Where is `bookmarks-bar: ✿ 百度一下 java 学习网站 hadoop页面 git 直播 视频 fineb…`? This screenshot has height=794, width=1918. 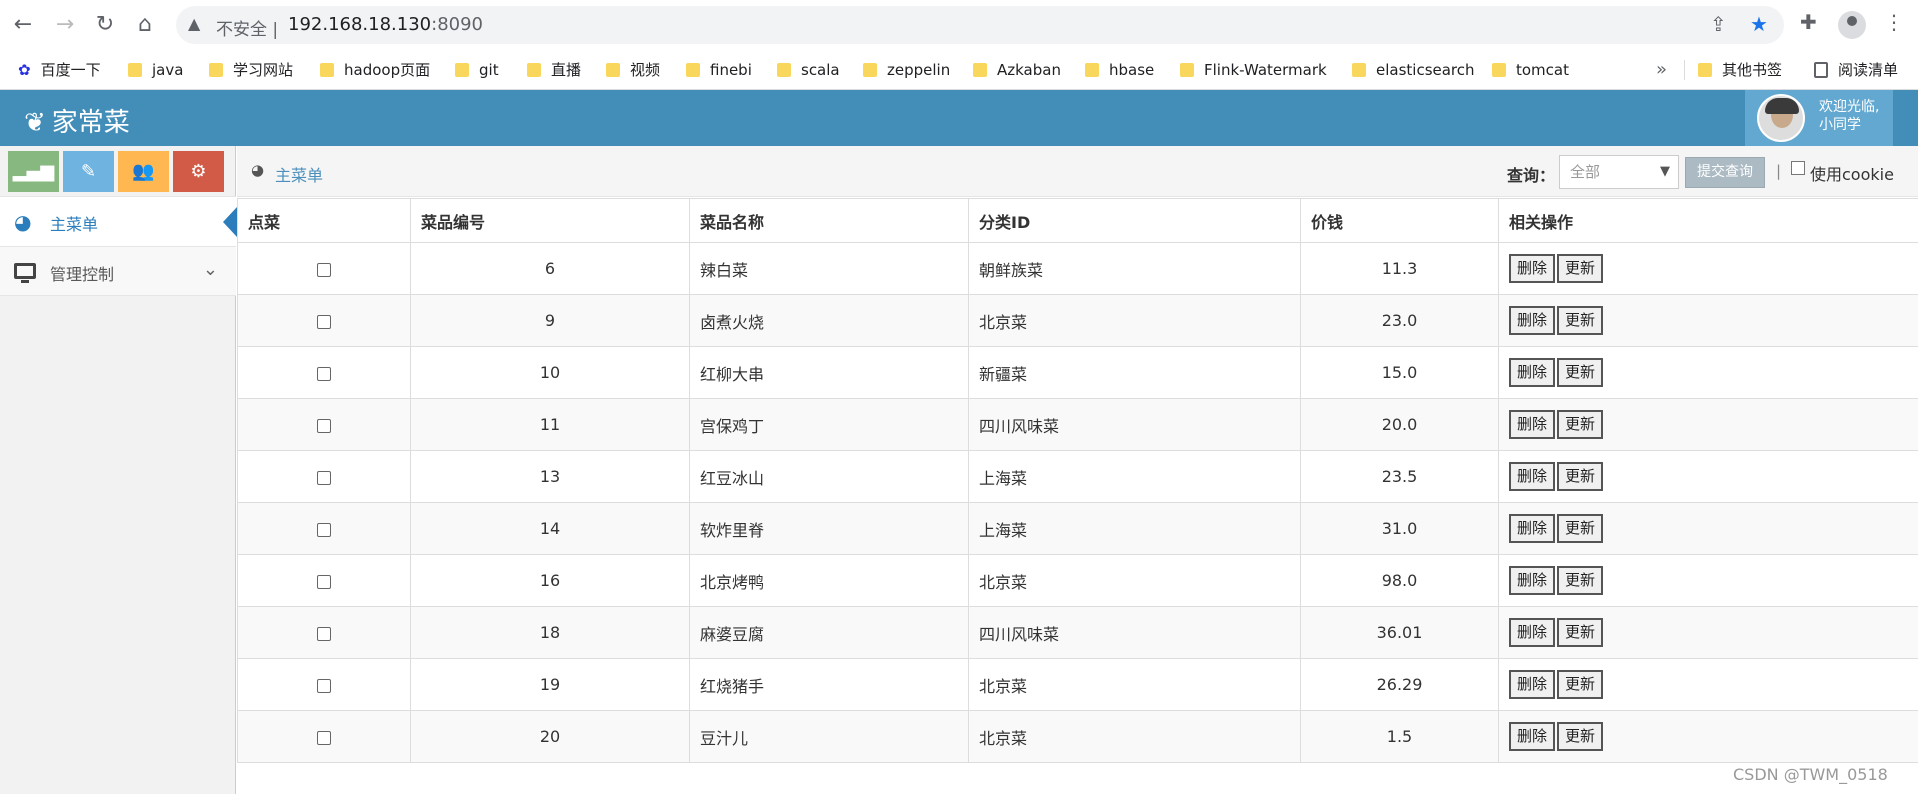
bookmarks-bar: ✿ 百度一下 java 学习网站 hadoop页面 git 直播 视频 fineb… is located at coordinates (959, 70).